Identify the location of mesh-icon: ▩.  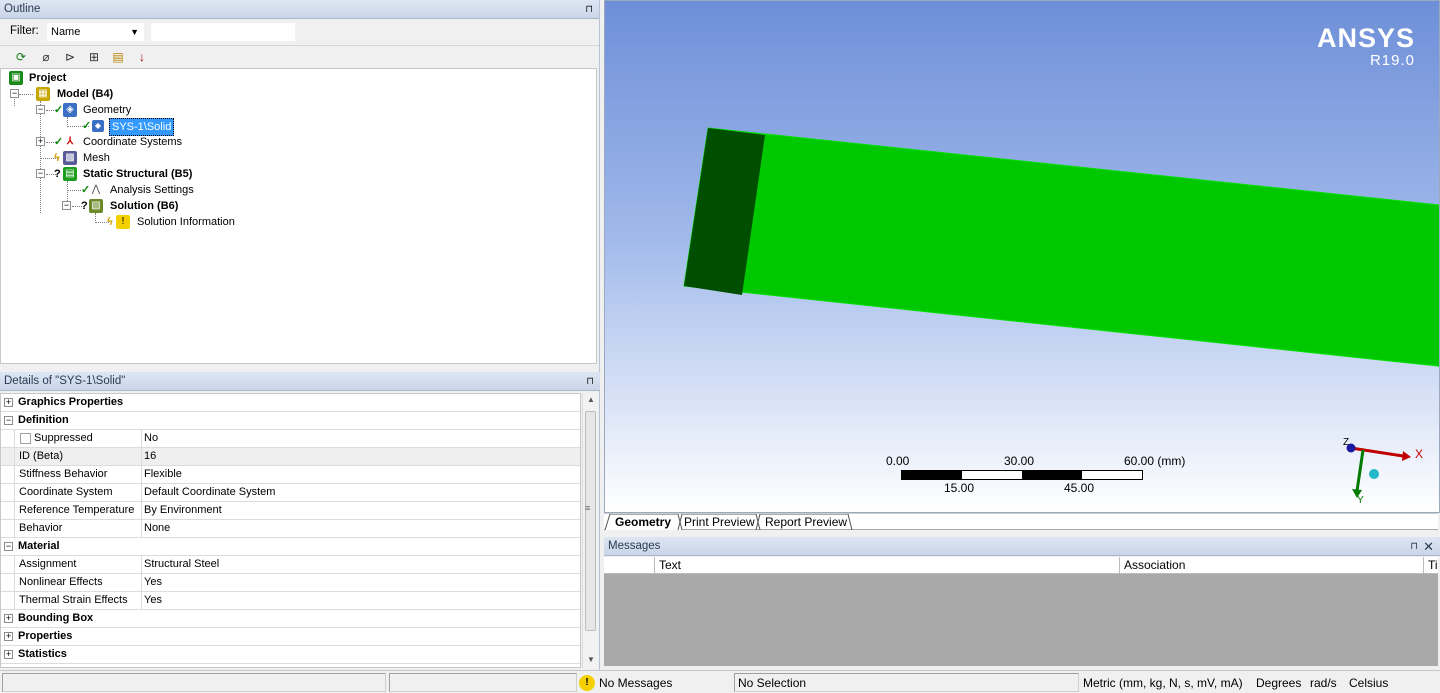
(70, 158).